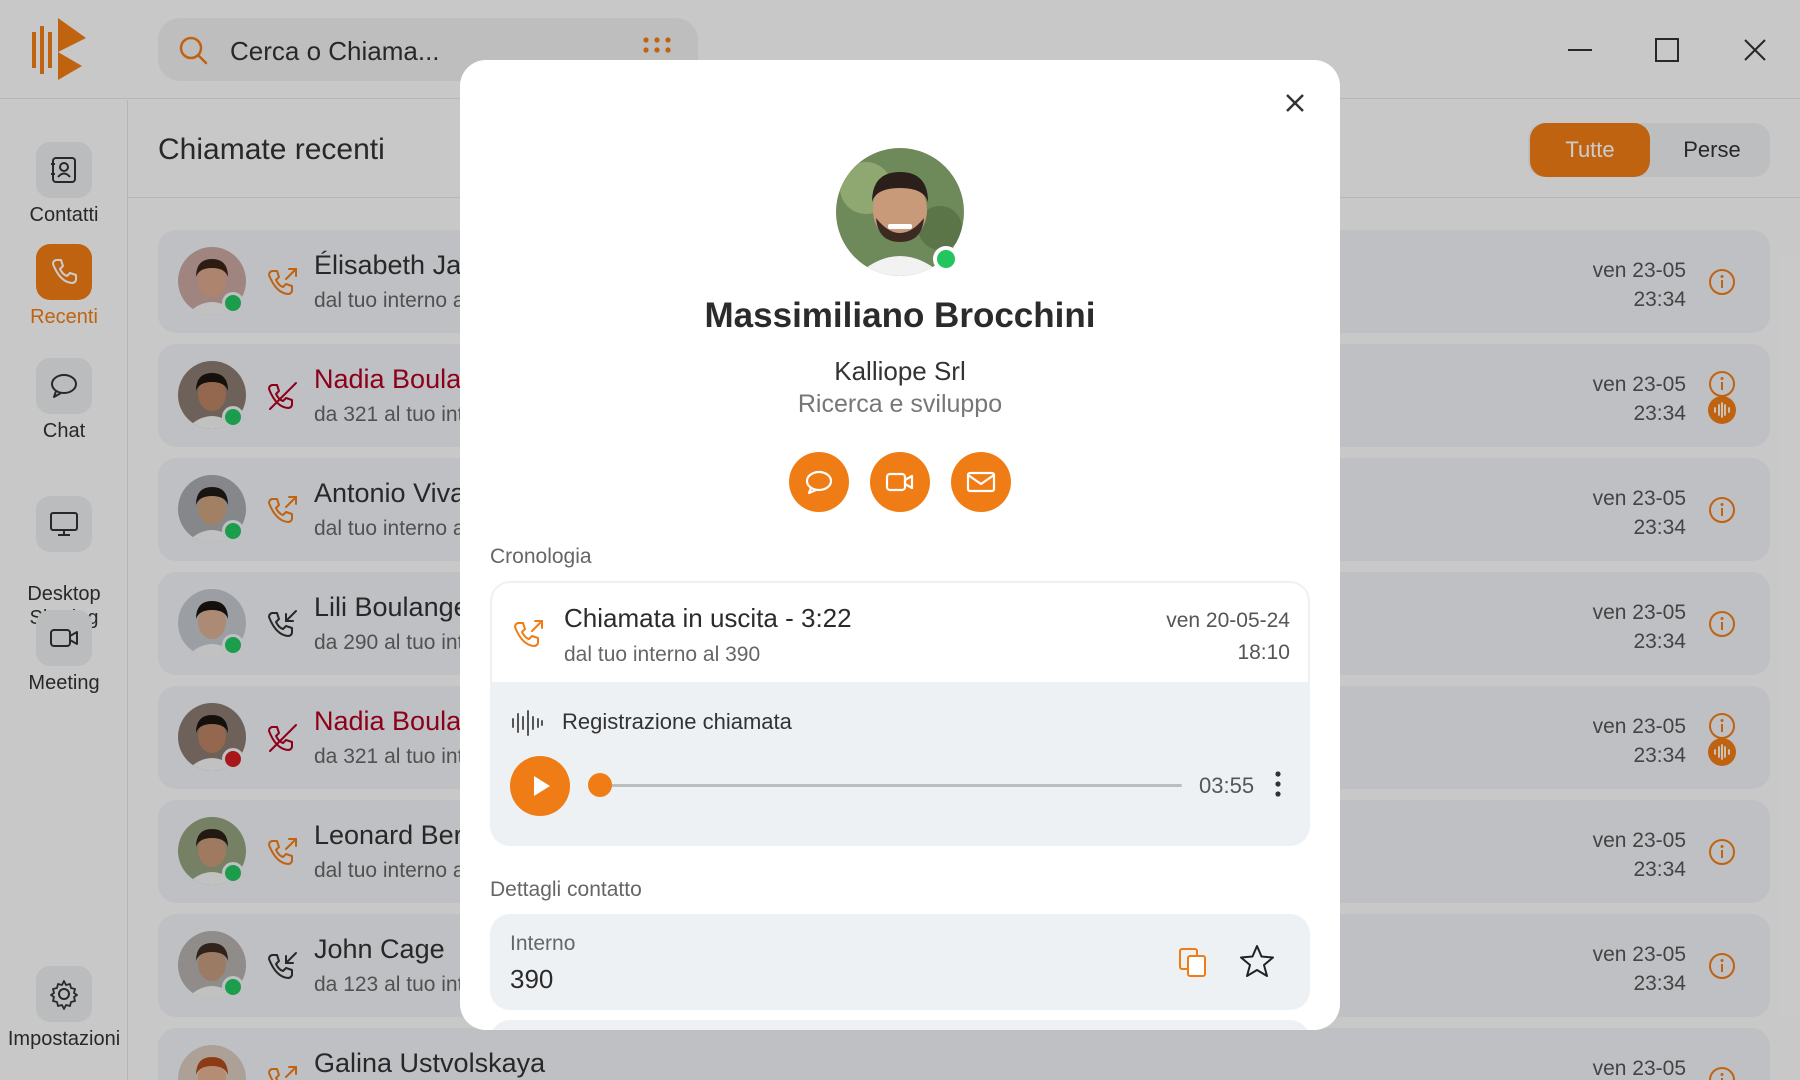 This screenshot has height=1080, width=1800. What do you see at coordinates (900, 1025) in the screenshot?
I see `detail-field` at bounding box center [900, 1025].